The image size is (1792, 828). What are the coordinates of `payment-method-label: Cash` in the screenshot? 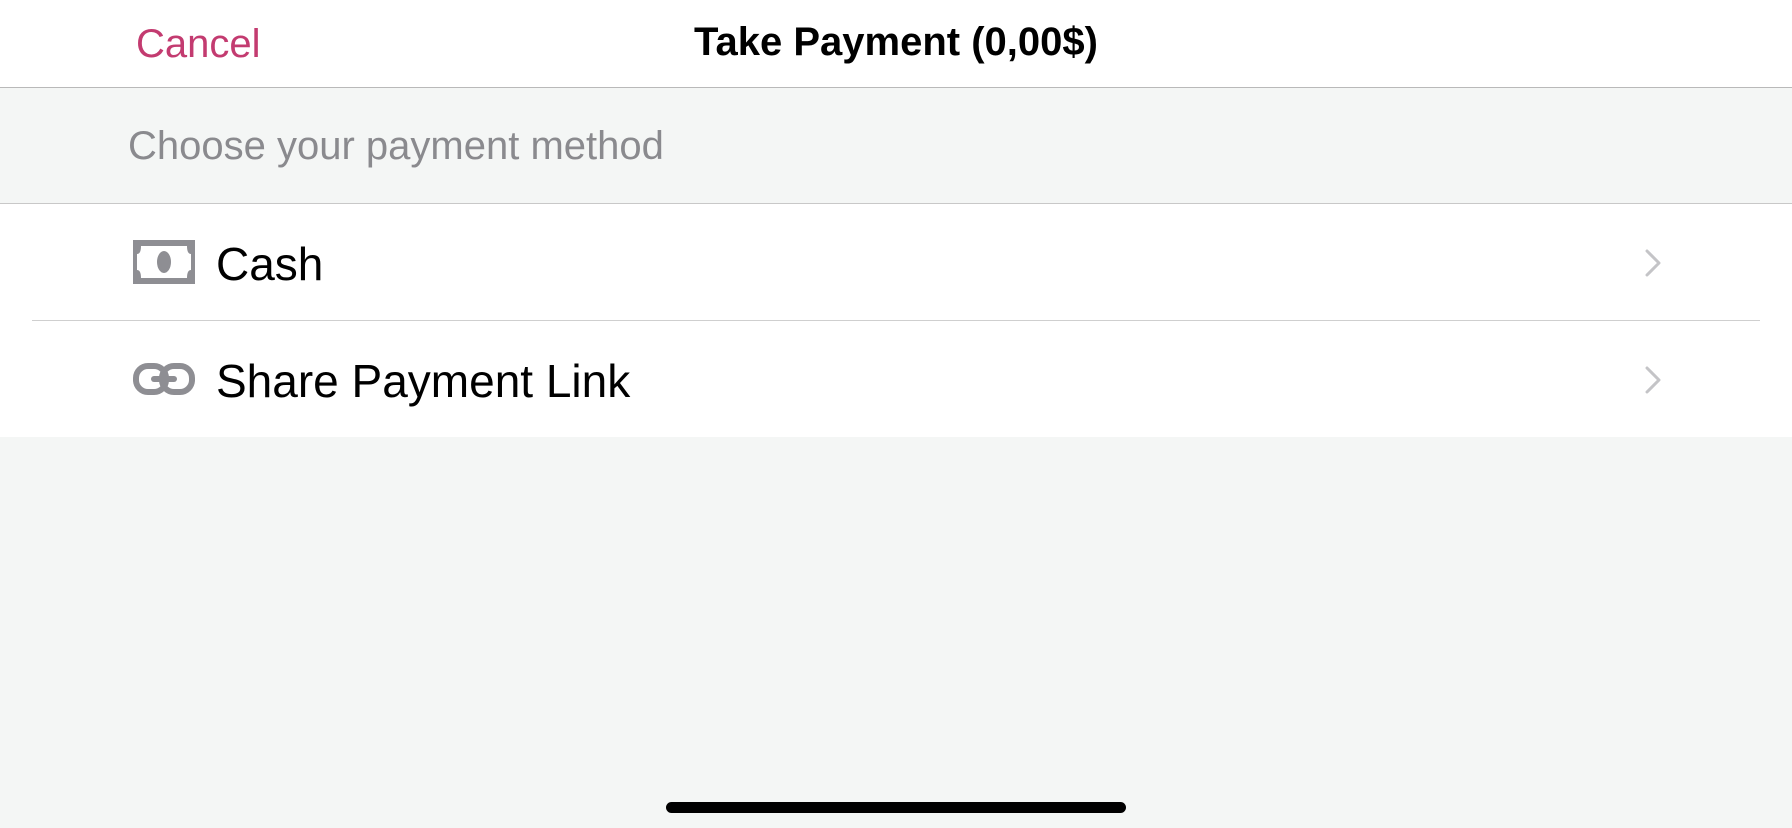 It's located at (270, 264).